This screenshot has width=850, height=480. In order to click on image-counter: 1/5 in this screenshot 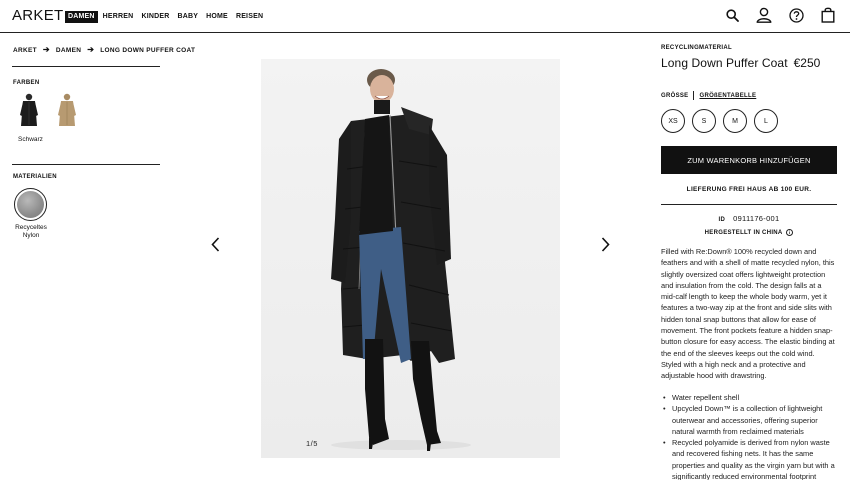, I will do `click(312, 443)`.